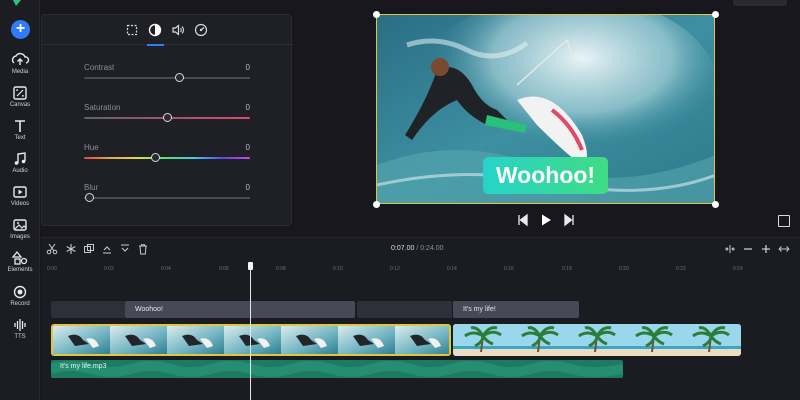 The image size is (800, 400). Describe the element at coordinates (20, 133) in the screenshot. I see `sidebar-item-text: Text` at that location.